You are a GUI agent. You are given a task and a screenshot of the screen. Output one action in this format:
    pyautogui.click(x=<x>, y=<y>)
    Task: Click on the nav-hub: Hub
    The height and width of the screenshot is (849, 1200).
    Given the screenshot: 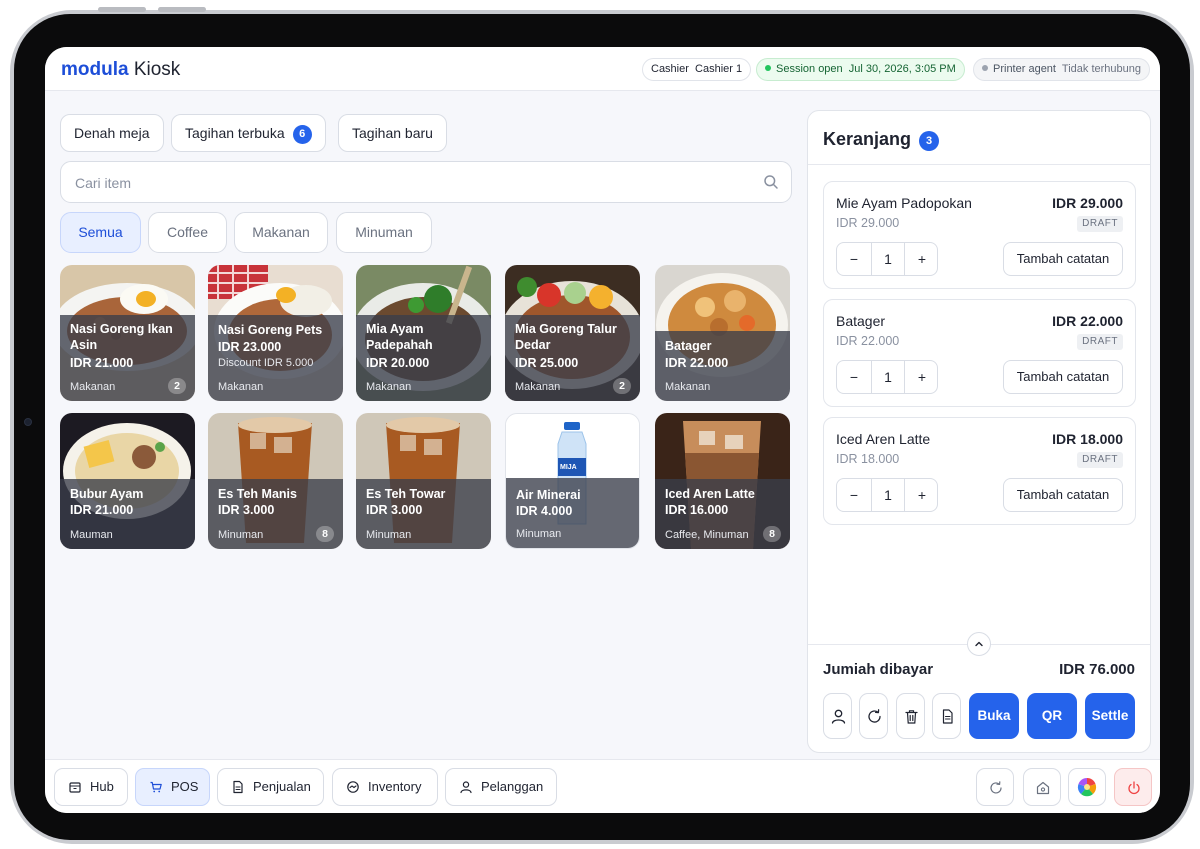 What is the action you would take?
    pyautogui.click(x=91, y=787)
    